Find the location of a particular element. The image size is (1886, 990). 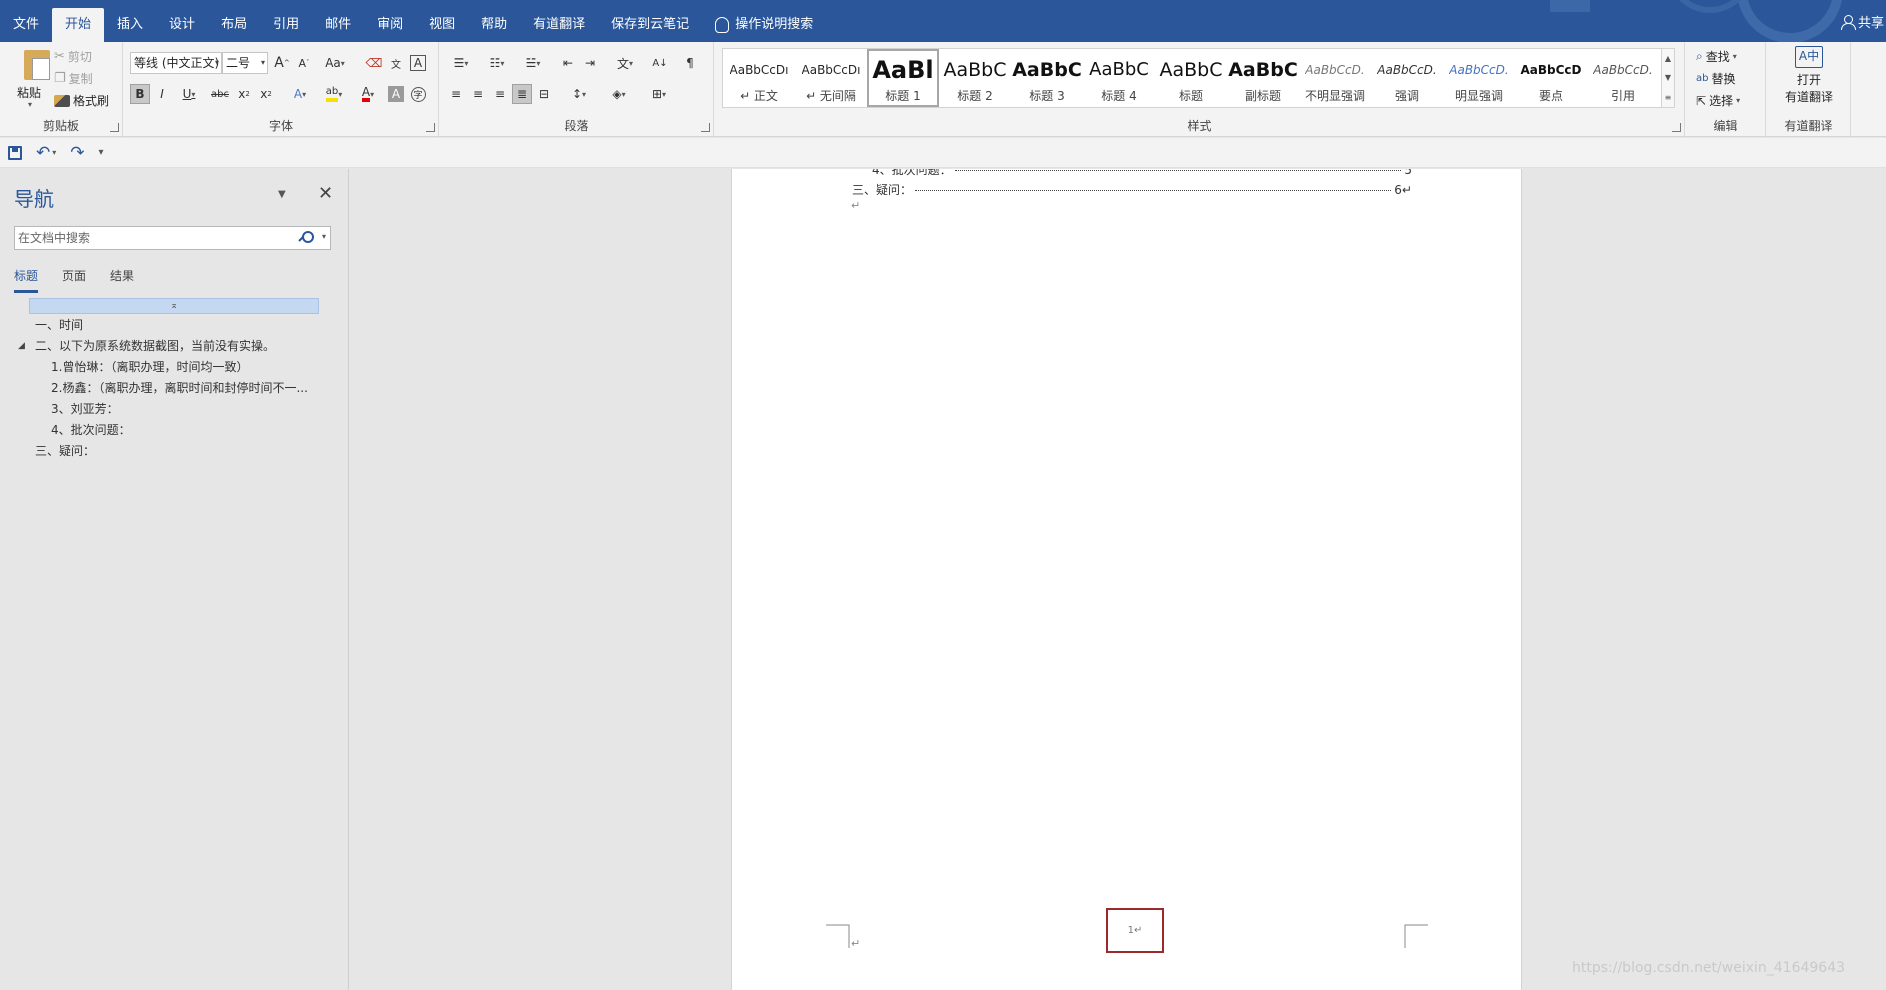

heading-item: 3、刘亚芳： is located at coordinates (174, 409).